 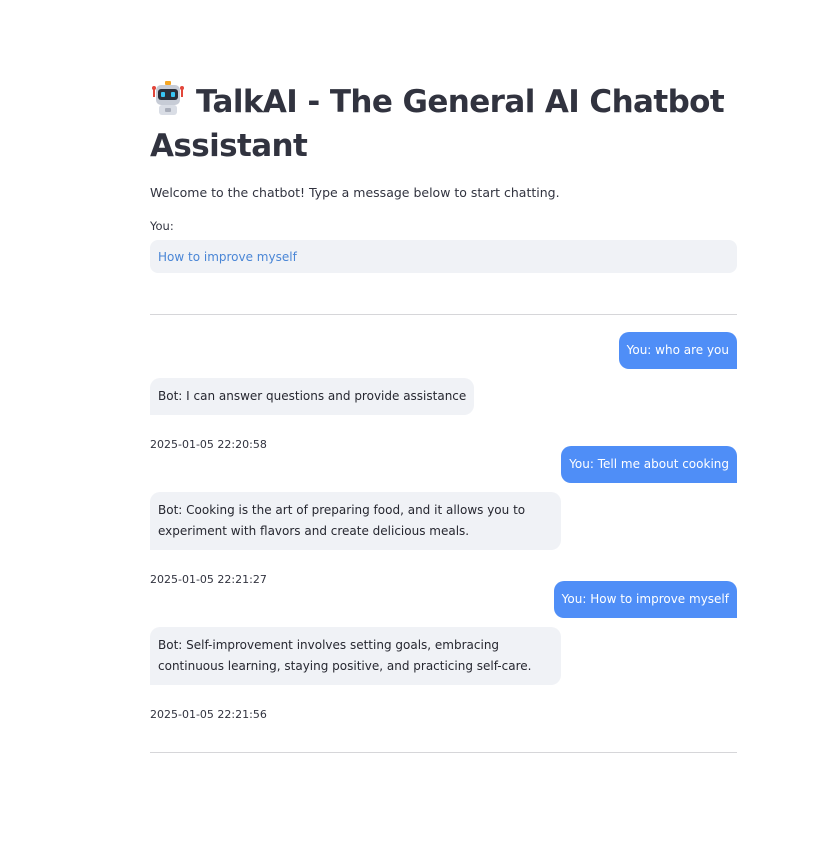 I want to click on user-message: You: who are you, so click(x=677, y=350).